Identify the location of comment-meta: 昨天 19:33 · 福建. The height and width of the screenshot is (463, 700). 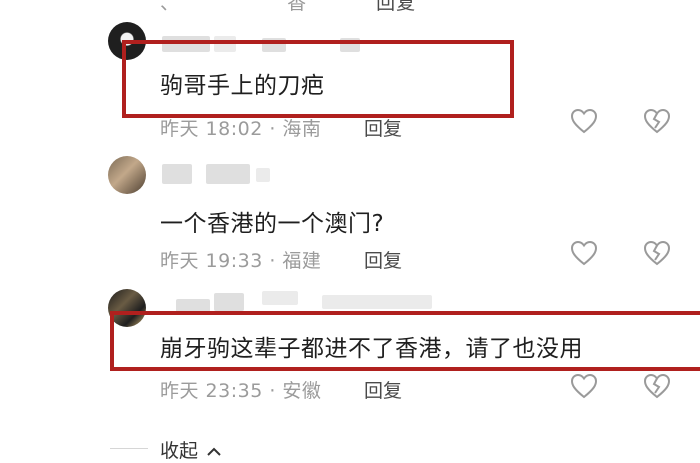
(241, 261).